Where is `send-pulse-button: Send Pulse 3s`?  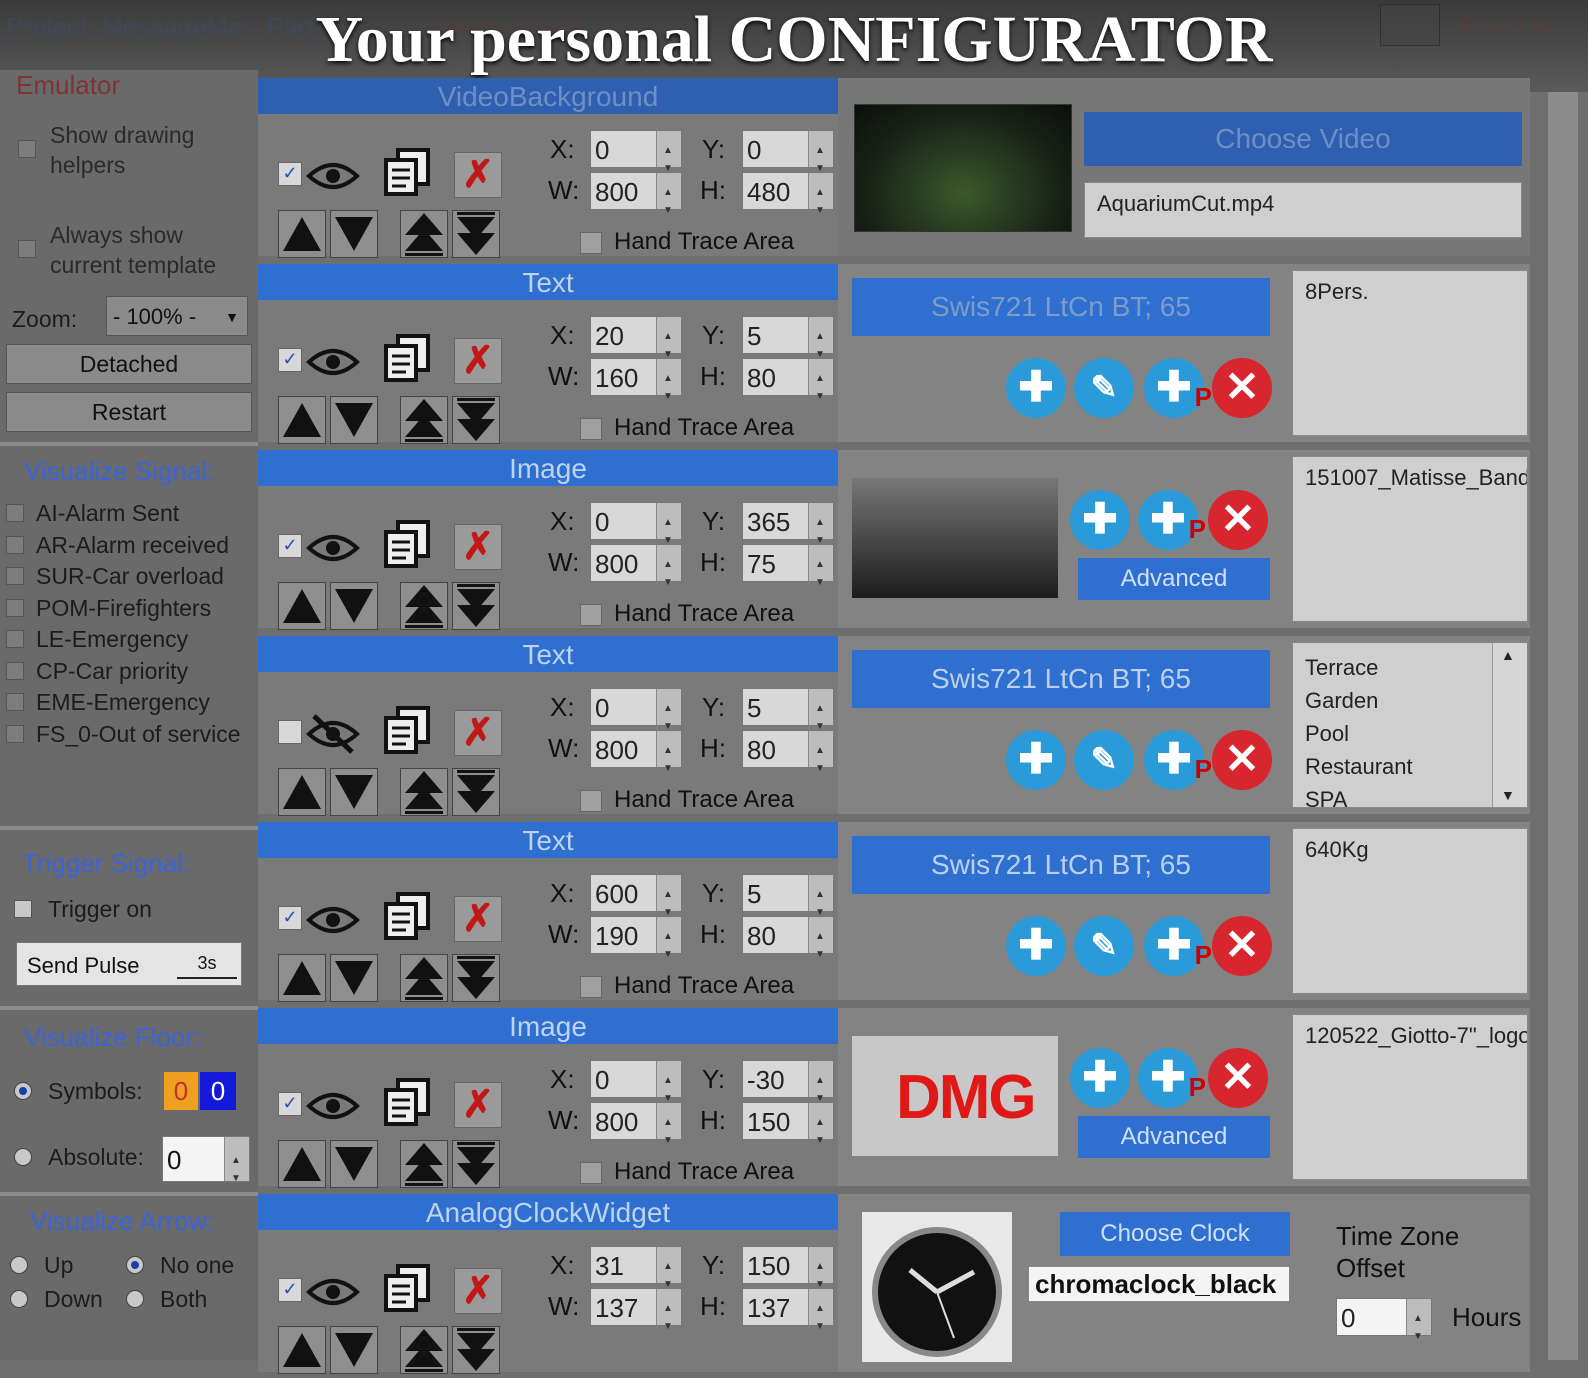
send-pulse-button: Send Pulse 3s is located at coordinates (129, 964).